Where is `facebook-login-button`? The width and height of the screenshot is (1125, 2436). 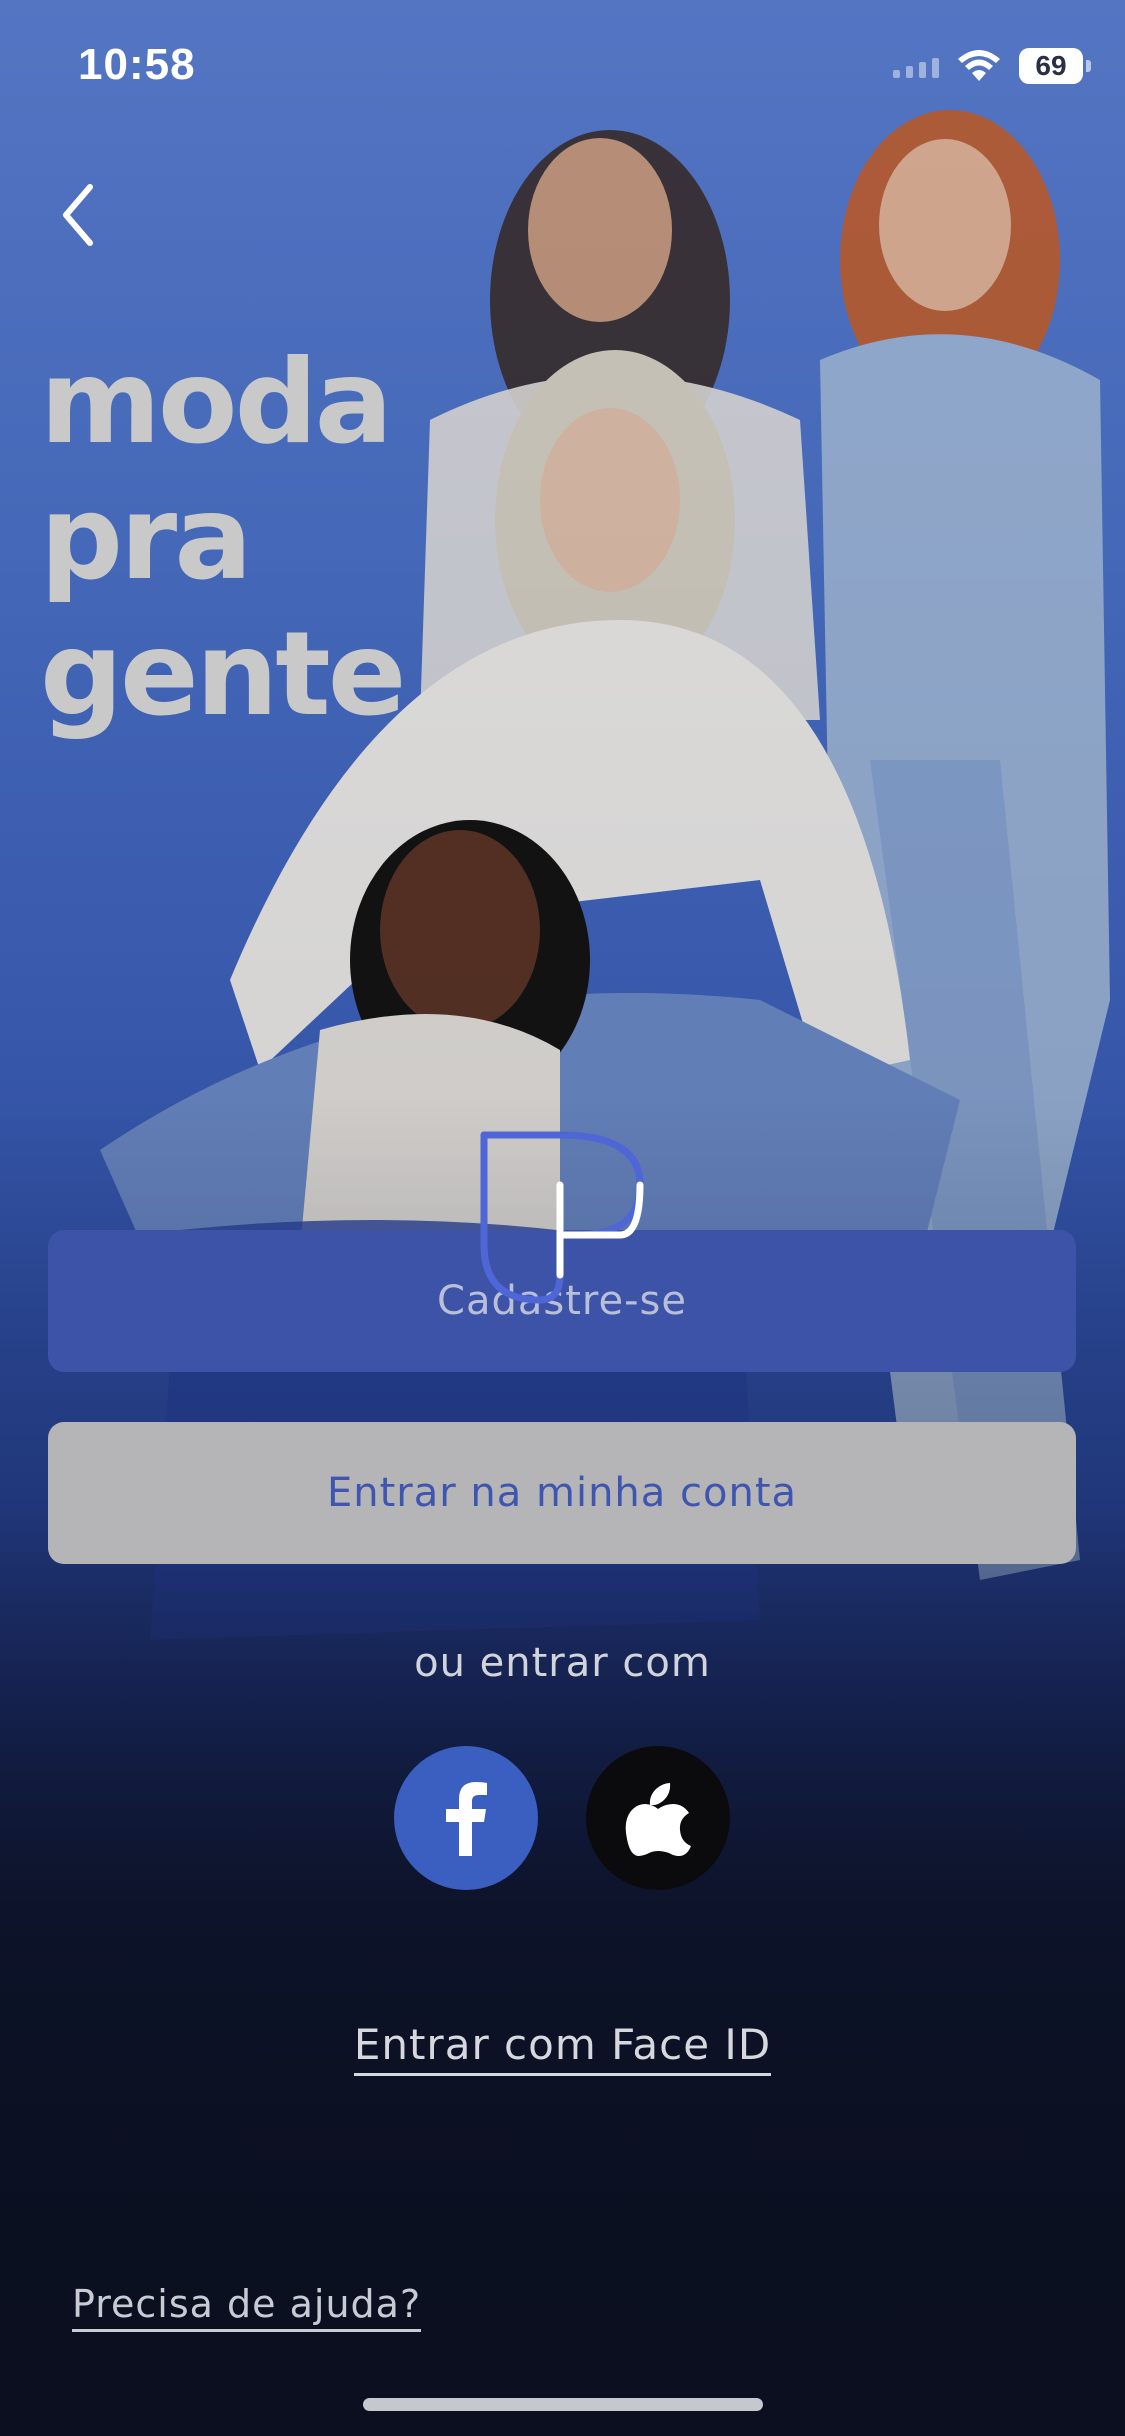
facebook-login-button is located at coordinates (466, 1818).